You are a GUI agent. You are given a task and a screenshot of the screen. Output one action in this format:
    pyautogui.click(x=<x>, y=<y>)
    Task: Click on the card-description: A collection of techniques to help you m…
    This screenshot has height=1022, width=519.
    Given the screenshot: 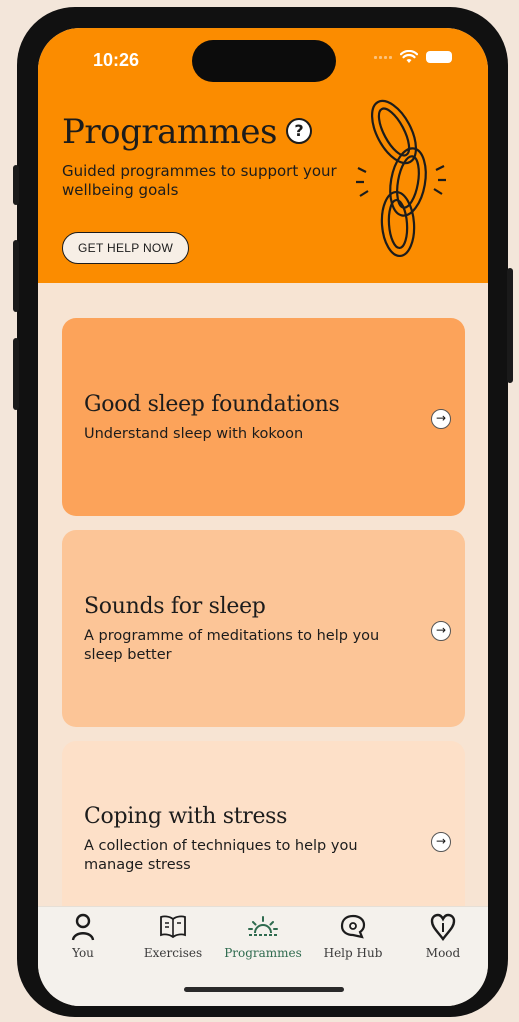 What is the action you would take?
    pyautogui.click(x=221, y=855)
    